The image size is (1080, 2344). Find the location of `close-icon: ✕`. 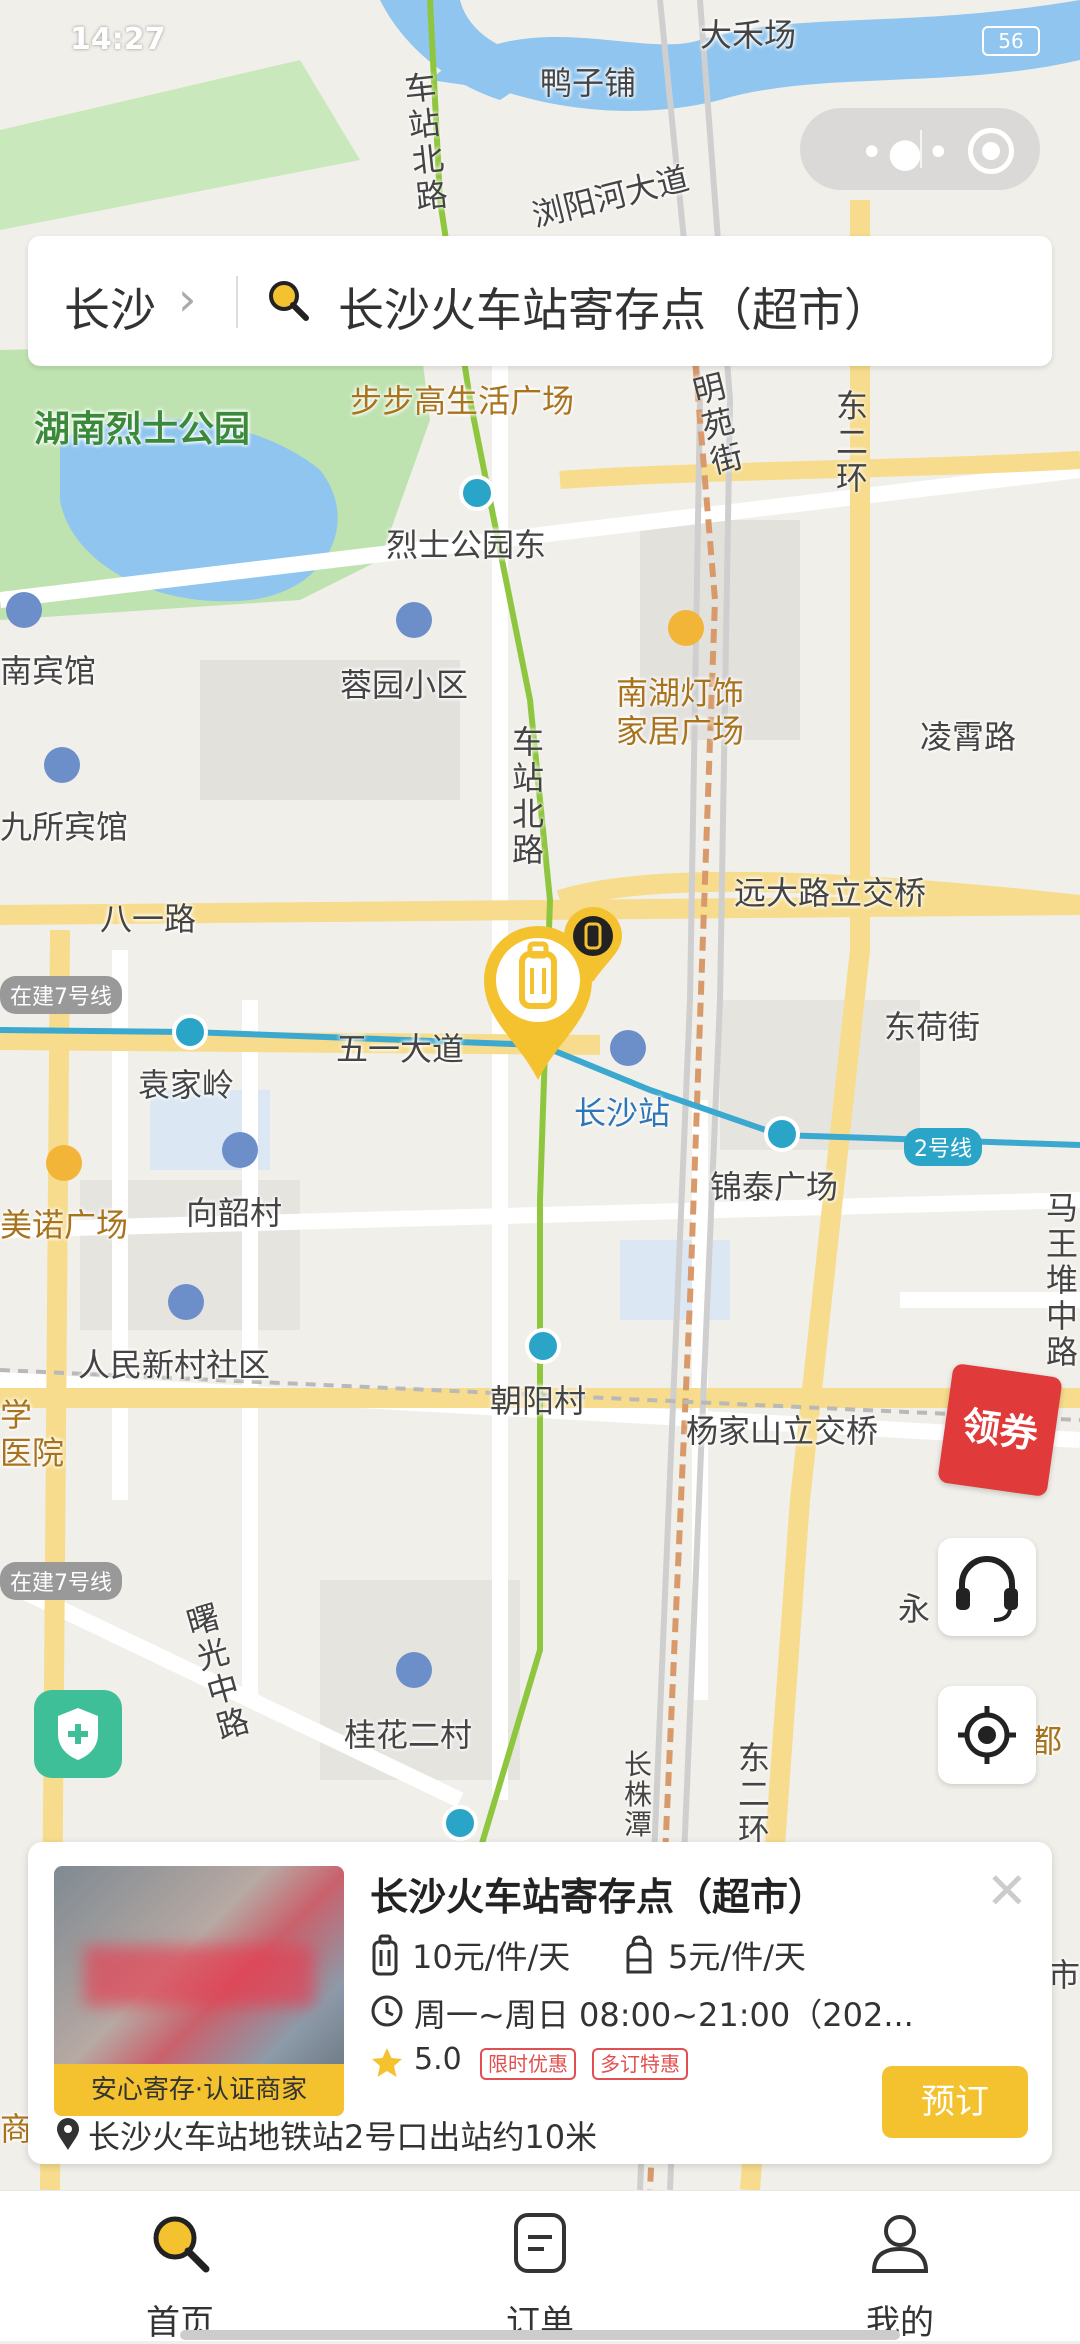

close-icon: ✕ is located at coordinates (1007, 1891).